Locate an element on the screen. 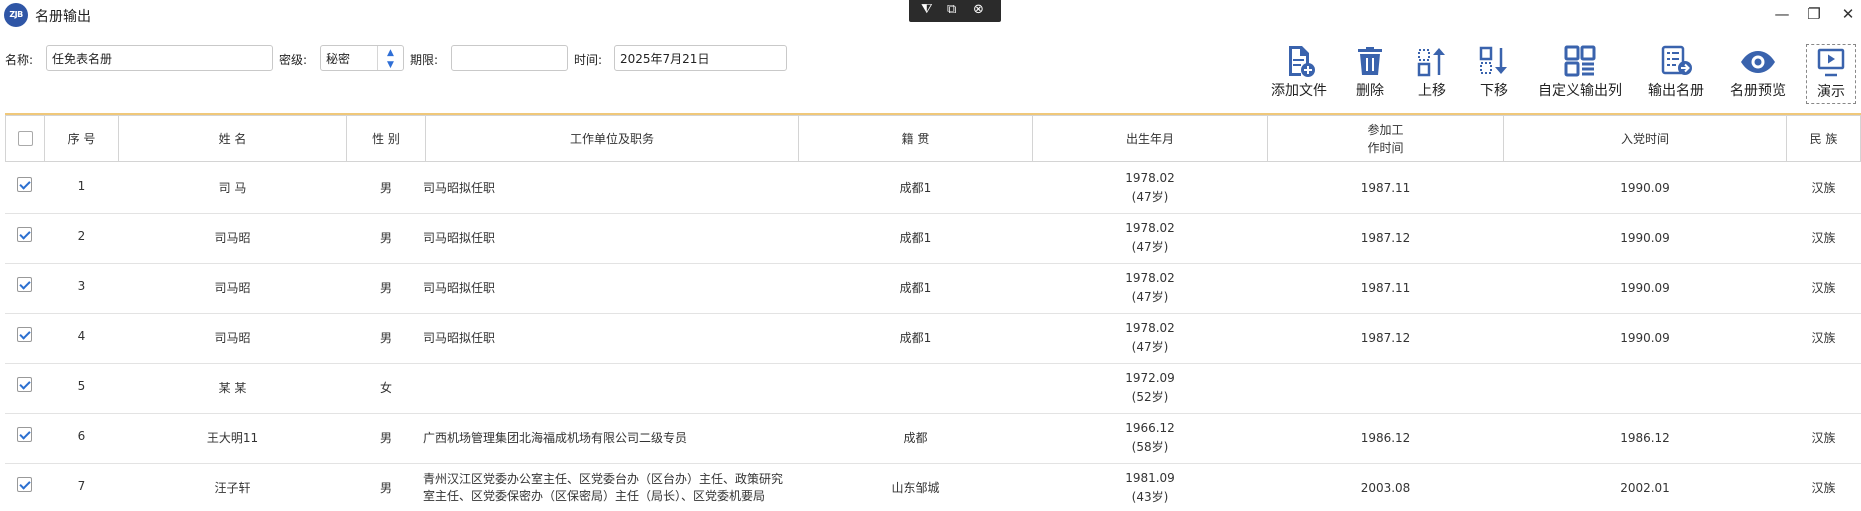  select-all-checkbox is located at coordinates (25, 138).